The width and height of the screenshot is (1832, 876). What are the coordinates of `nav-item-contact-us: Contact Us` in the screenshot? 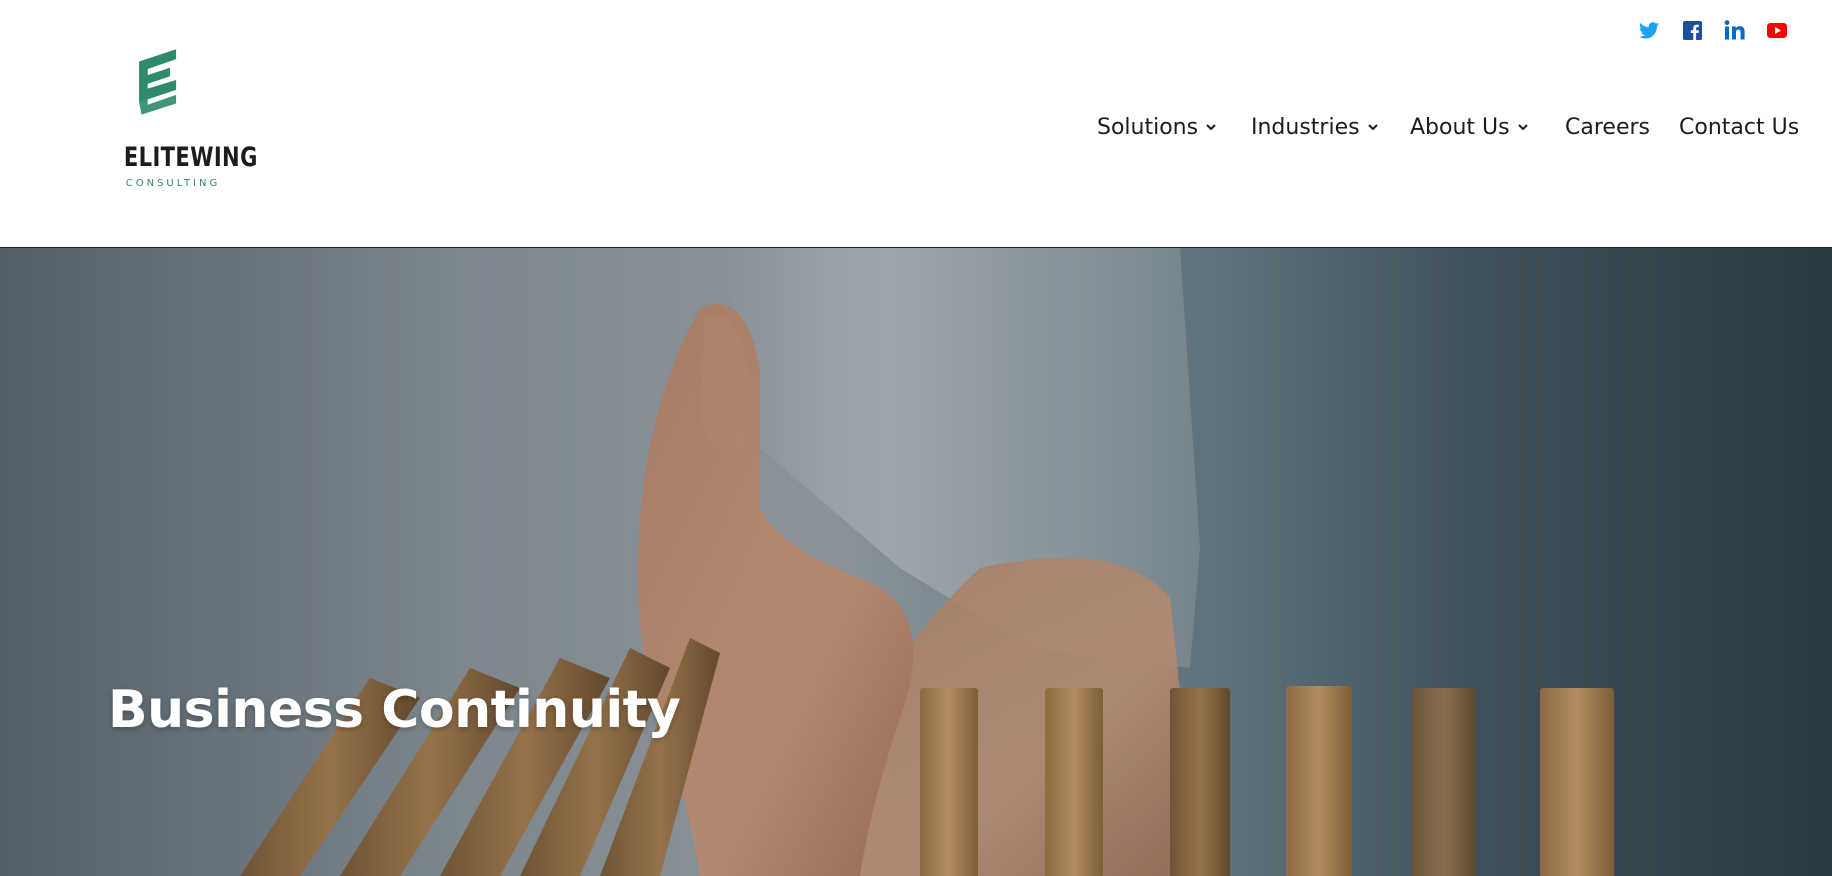 It's located at (1739, 127).